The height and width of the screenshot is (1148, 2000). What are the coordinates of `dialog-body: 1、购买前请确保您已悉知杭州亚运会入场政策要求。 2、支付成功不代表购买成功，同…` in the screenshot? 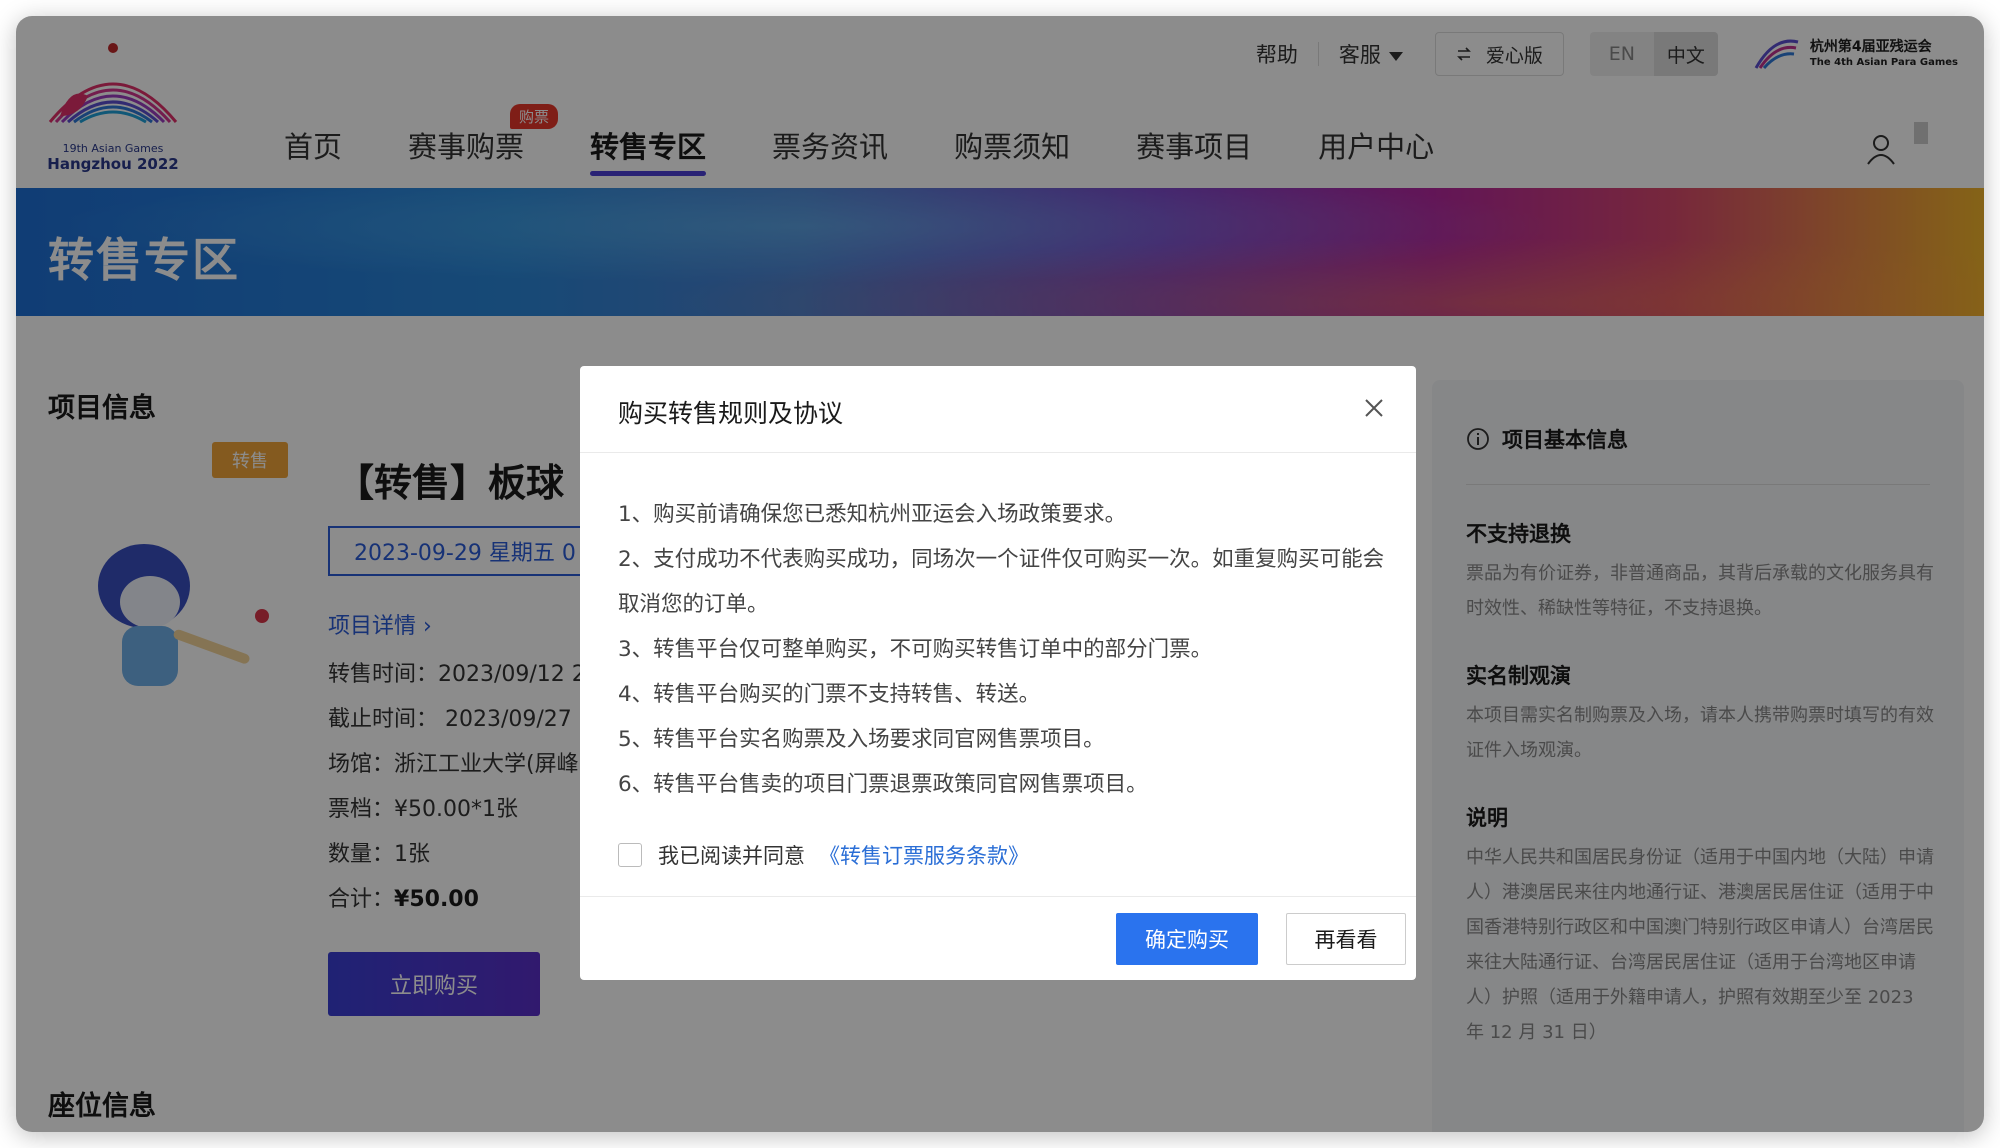 It's located at (1003, 649).